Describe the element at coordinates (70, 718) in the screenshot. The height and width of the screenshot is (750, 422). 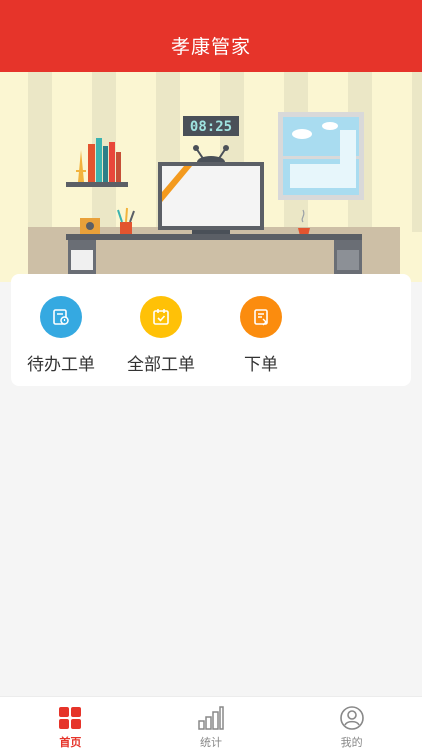
I see `home-grid-icon` at that location.